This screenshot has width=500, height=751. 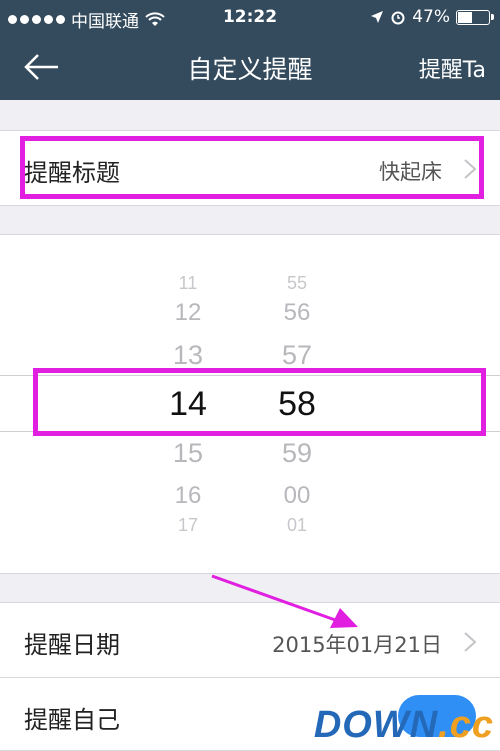 What do you see at coordinates (188, 283) in the screenshot?
I see `hour-option: 11` at bounding box center [188, 283].